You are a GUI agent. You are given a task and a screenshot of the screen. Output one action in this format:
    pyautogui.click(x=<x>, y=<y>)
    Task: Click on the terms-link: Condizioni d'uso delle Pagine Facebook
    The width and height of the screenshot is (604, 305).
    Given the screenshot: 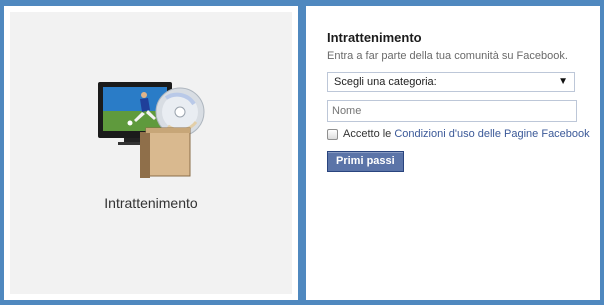 What is the action you would take?
    pyautogui.click(x=491, y=134)
    